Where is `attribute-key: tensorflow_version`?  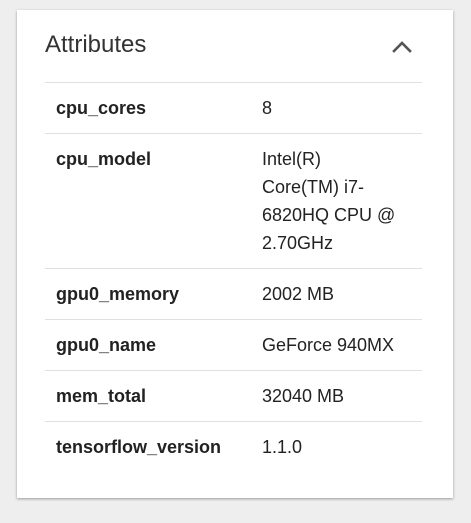 attribute-key: tensorflow_version is located at coordinates (139, 447).